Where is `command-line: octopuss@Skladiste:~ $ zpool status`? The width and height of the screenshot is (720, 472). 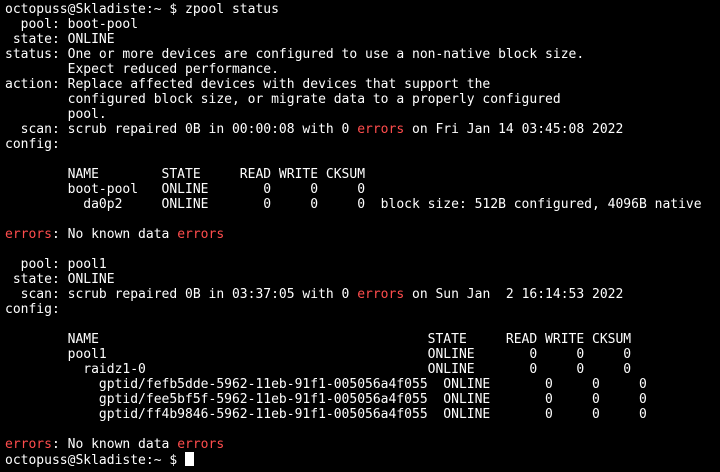 command-line: octopuss@Skladiste:~ $ zpool status is located at coordinates (142, 9).